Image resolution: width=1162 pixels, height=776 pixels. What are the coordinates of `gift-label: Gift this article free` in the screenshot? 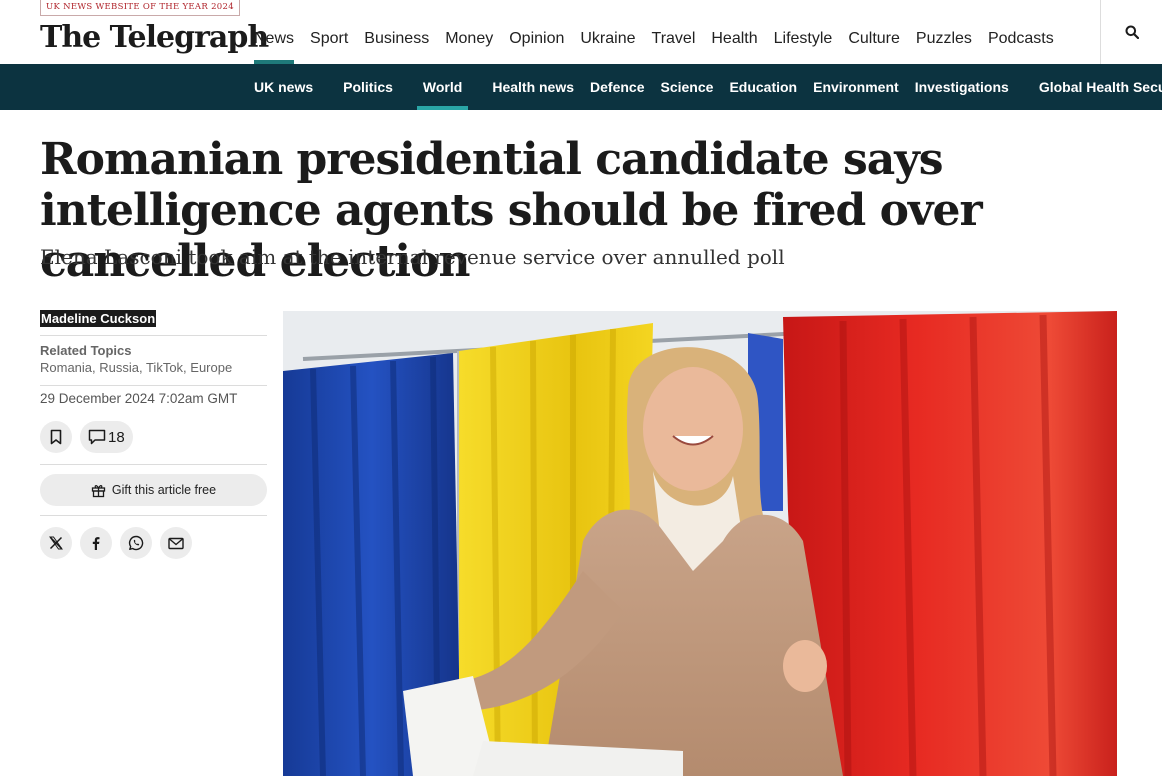 It's located at (164, 490).